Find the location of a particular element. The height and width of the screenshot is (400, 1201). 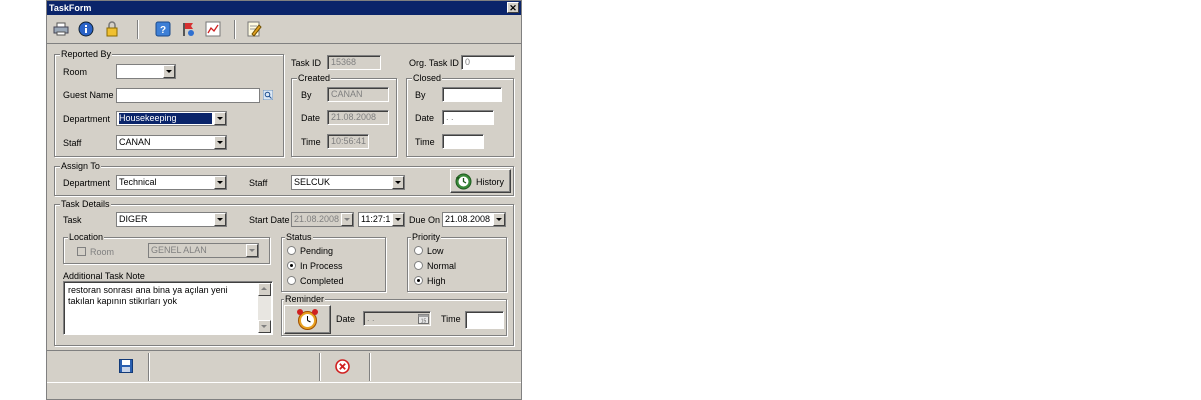

location-area-value: GENEL ALAN is located at coordinates (179, 250).